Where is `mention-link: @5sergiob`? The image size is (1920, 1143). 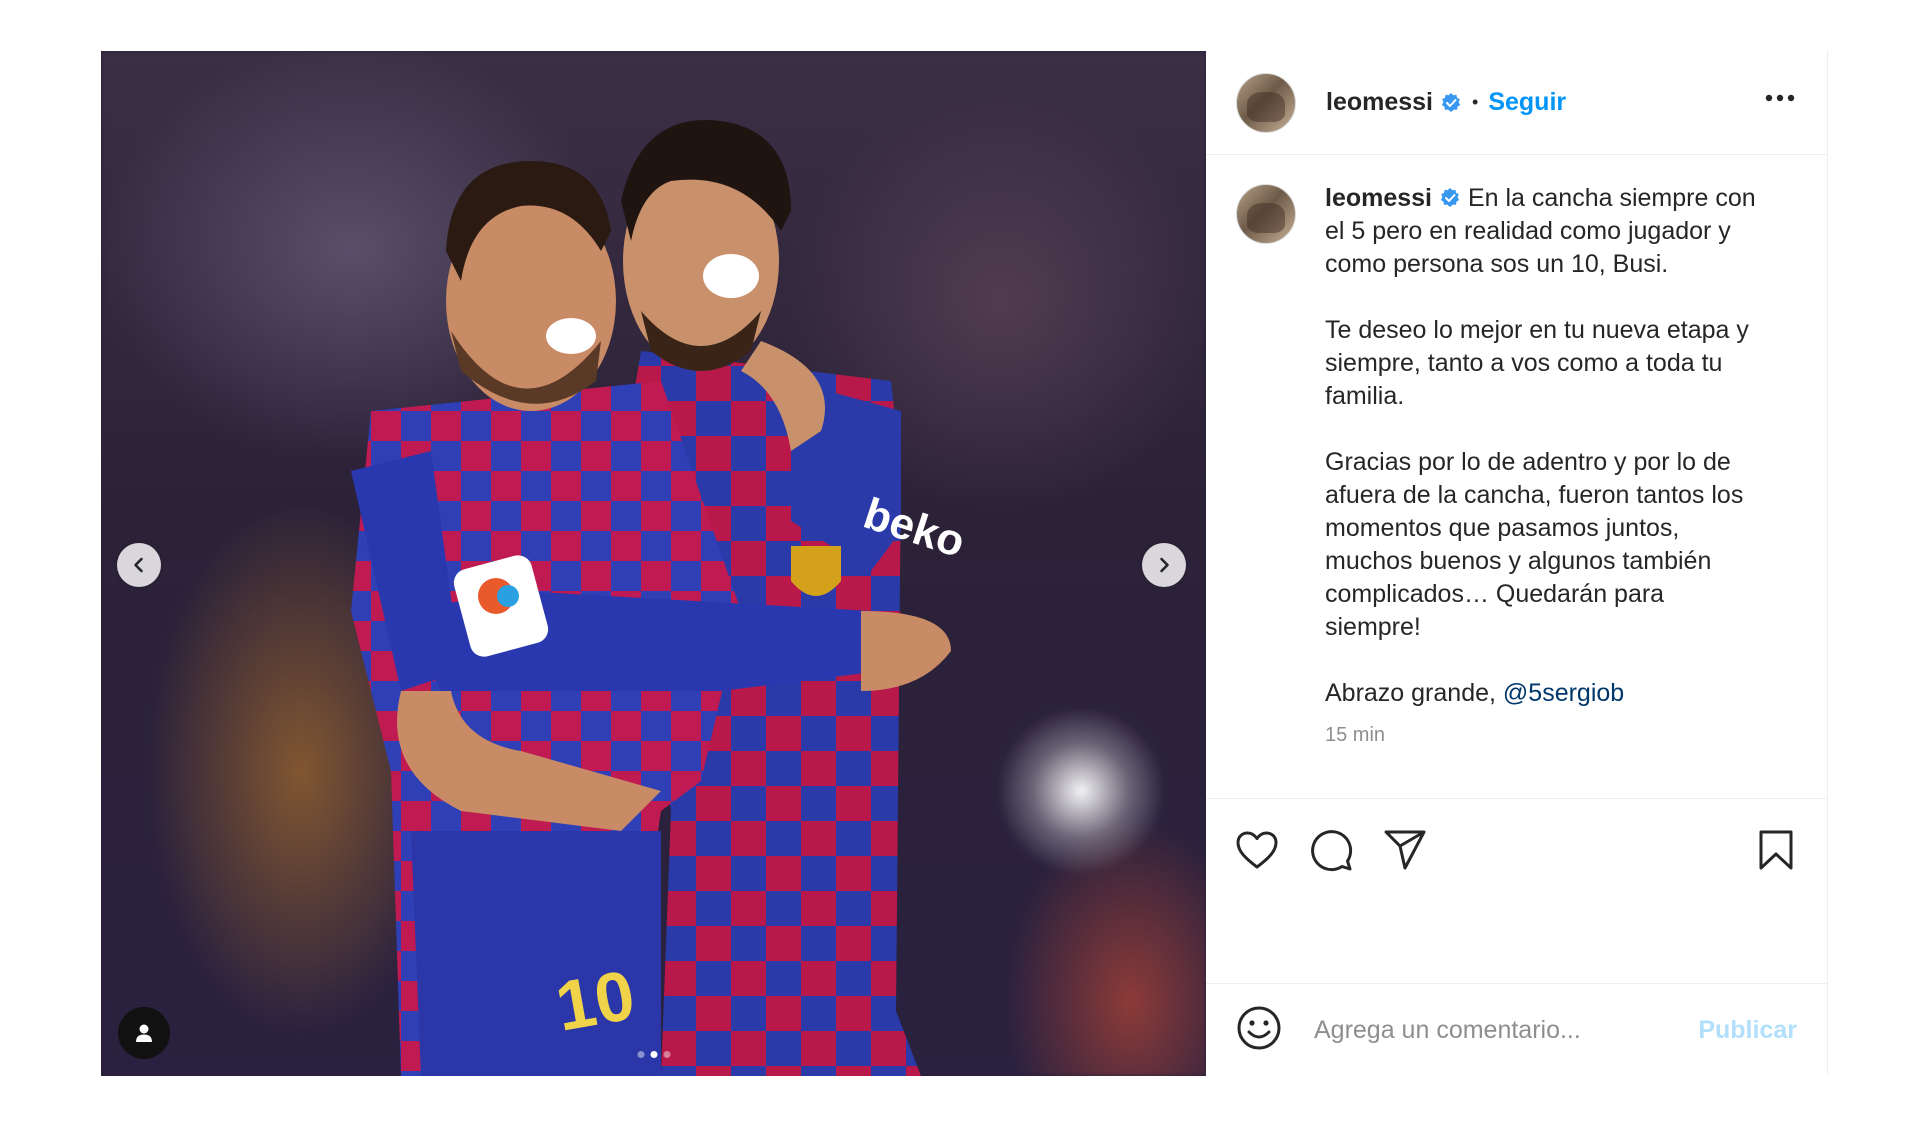 mention-link: @5sergiob is located at coordinates (1563, 693).